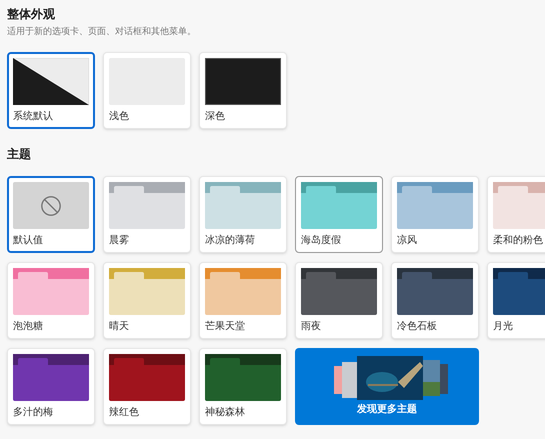  Describe the element at coordinates (230, 241) in the screenshot. I see `theme-label: 冰凉的薄荷` at that location.